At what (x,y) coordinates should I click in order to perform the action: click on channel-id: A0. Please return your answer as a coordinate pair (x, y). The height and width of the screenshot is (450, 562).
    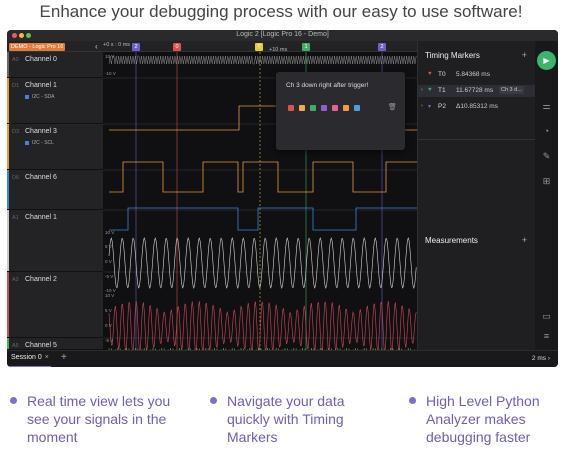
    Looking at the image, I should click on (15, 60).